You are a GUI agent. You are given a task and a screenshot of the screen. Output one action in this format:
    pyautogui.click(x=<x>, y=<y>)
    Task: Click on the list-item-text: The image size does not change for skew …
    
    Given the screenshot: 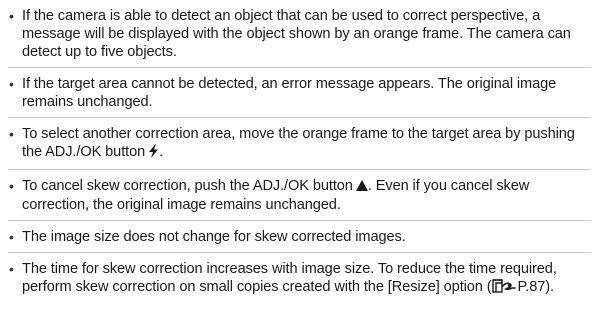 What is the action you would take?
    pyautogui.click(x=214, y=237)
    